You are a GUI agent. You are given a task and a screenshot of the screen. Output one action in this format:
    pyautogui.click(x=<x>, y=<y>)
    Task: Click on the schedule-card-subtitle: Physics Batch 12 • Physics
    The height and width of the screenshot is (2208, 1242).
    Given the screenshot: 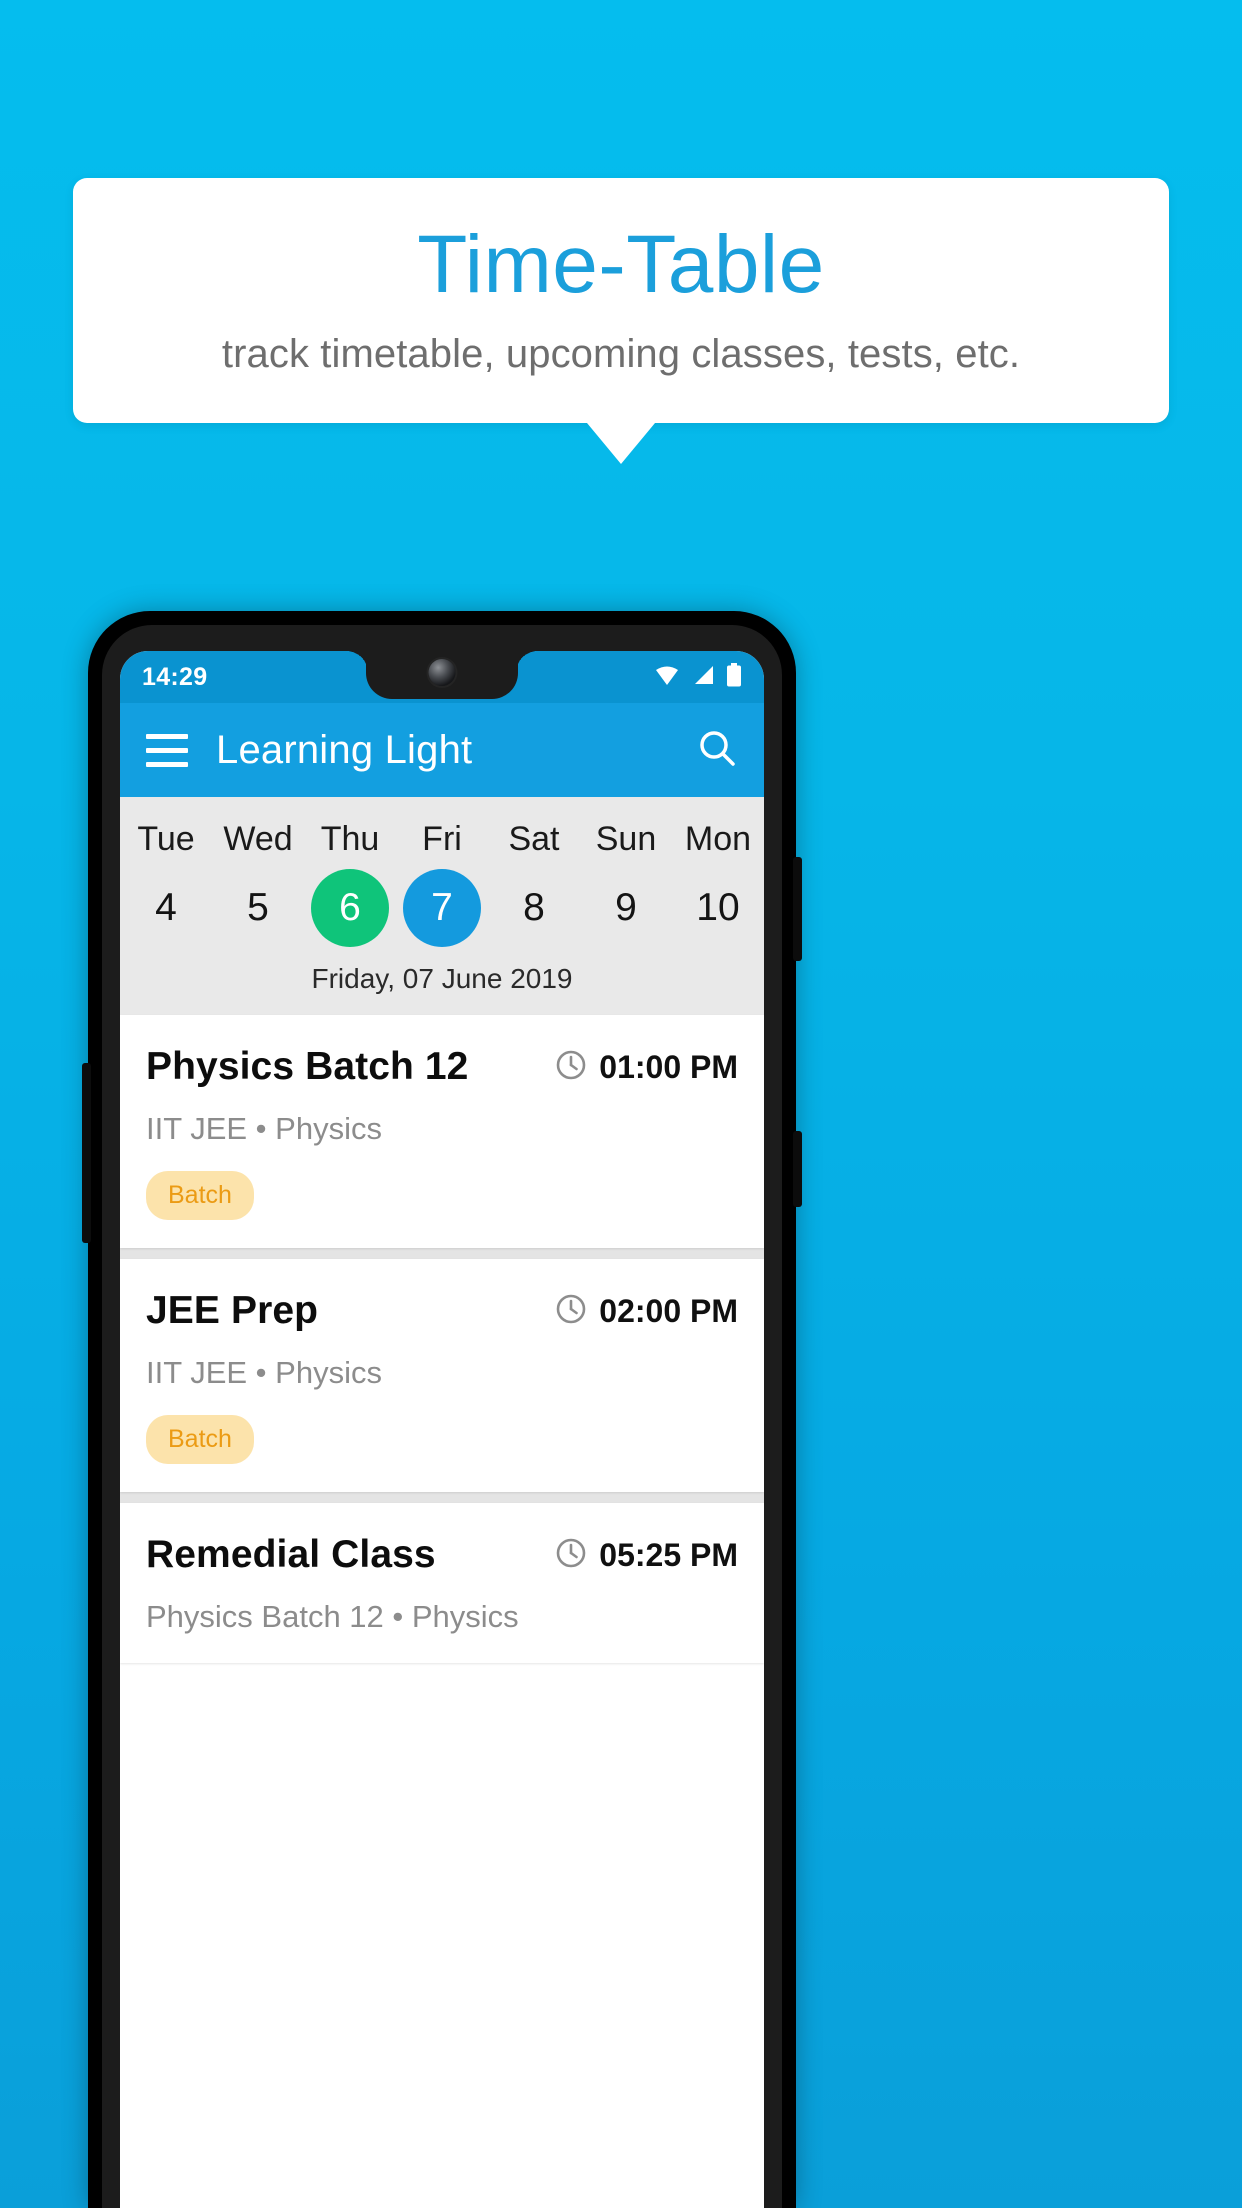 What is the action you would take?
    pyautogui.click(x=332, y=1616)
    